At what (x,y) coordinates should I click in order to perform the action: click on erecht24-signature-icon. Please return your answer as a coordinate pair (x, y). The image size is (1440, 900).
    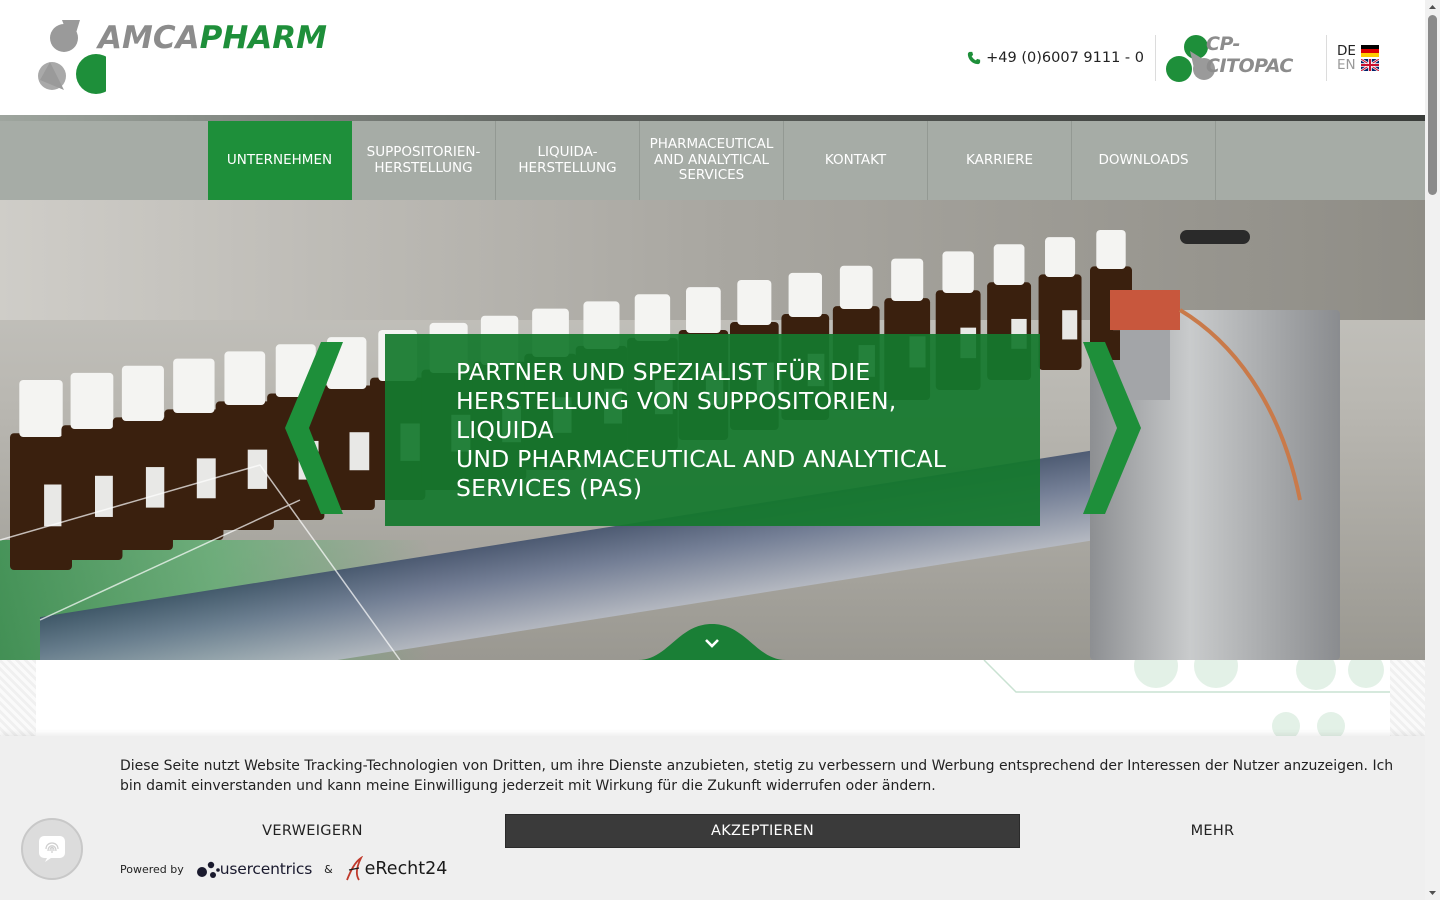
    Looking at the image, I should click on (354, 868).